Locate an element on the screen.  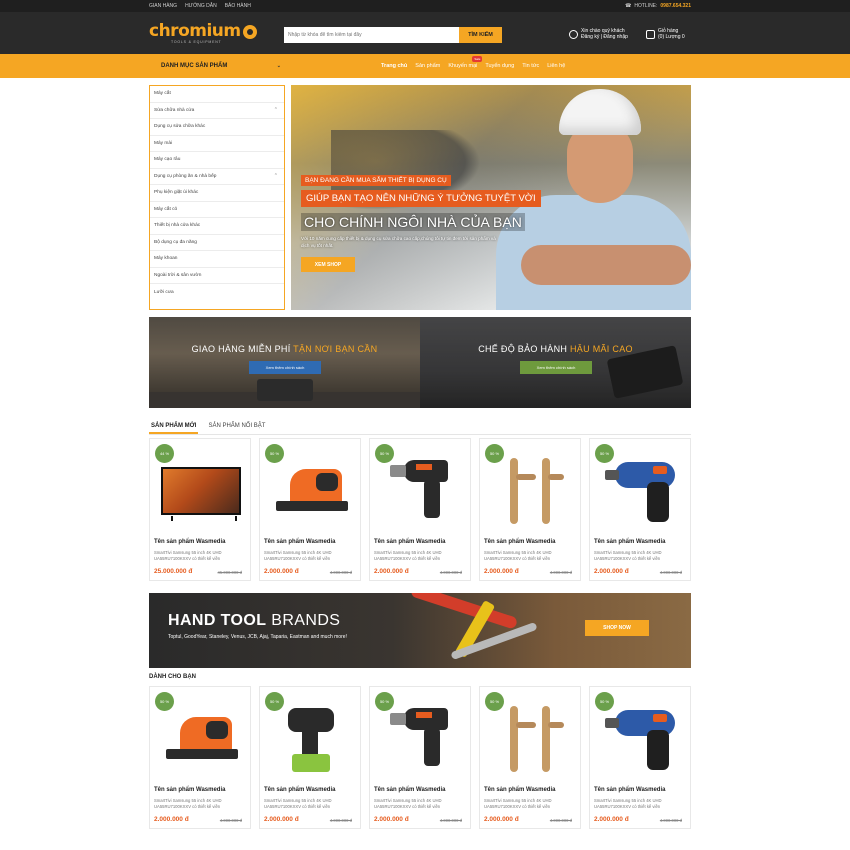
nav-item-promotions: Khuyến mại Sale is located at coordinates (465, 62).